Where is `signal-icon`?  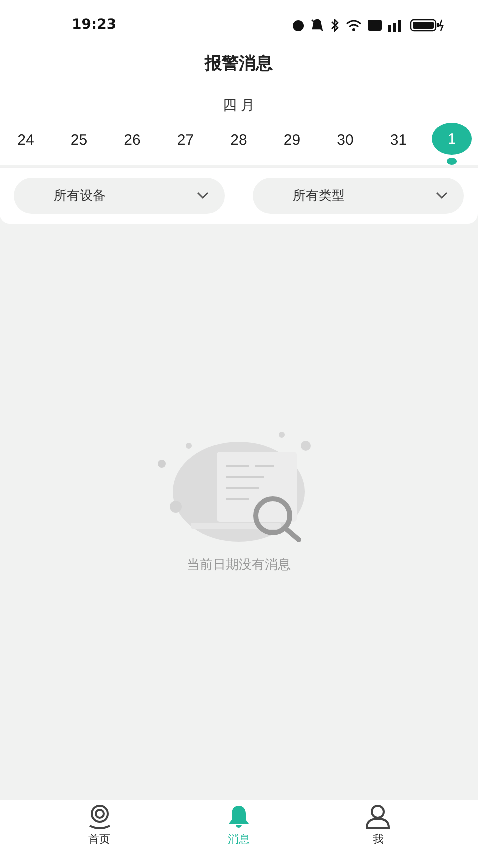 signal-icon is located at coordinates (396, 25).